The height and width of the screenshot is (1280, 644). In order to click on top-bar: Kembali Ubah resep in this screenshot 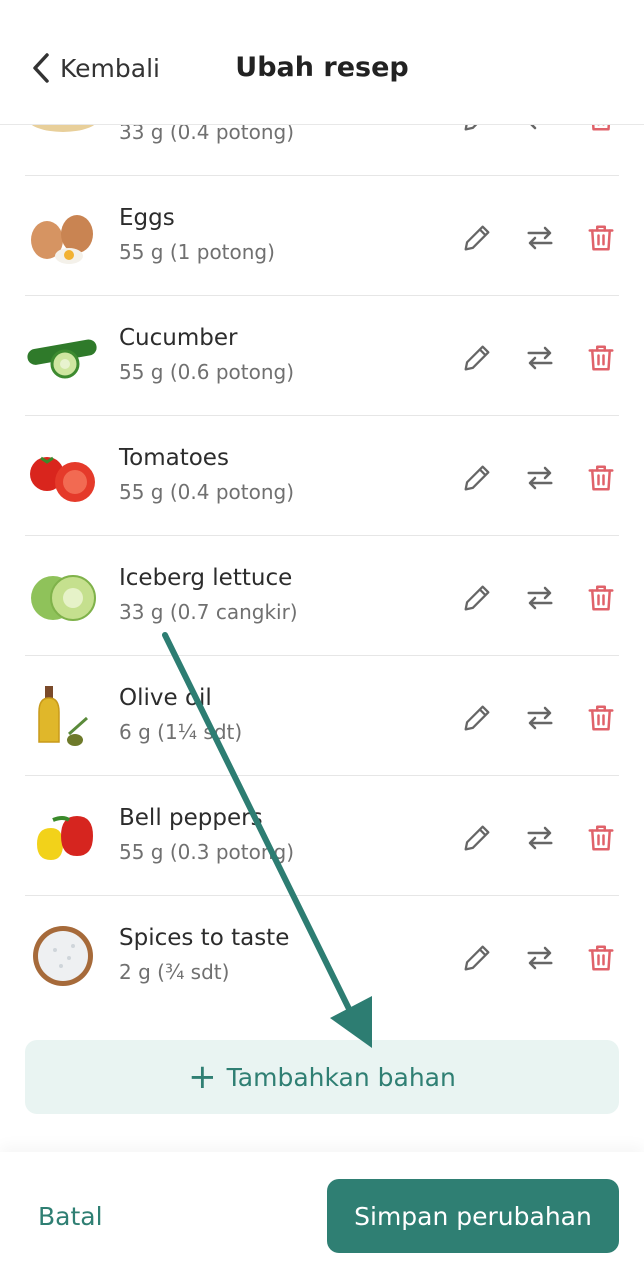, I will do `click(322, 62)`.